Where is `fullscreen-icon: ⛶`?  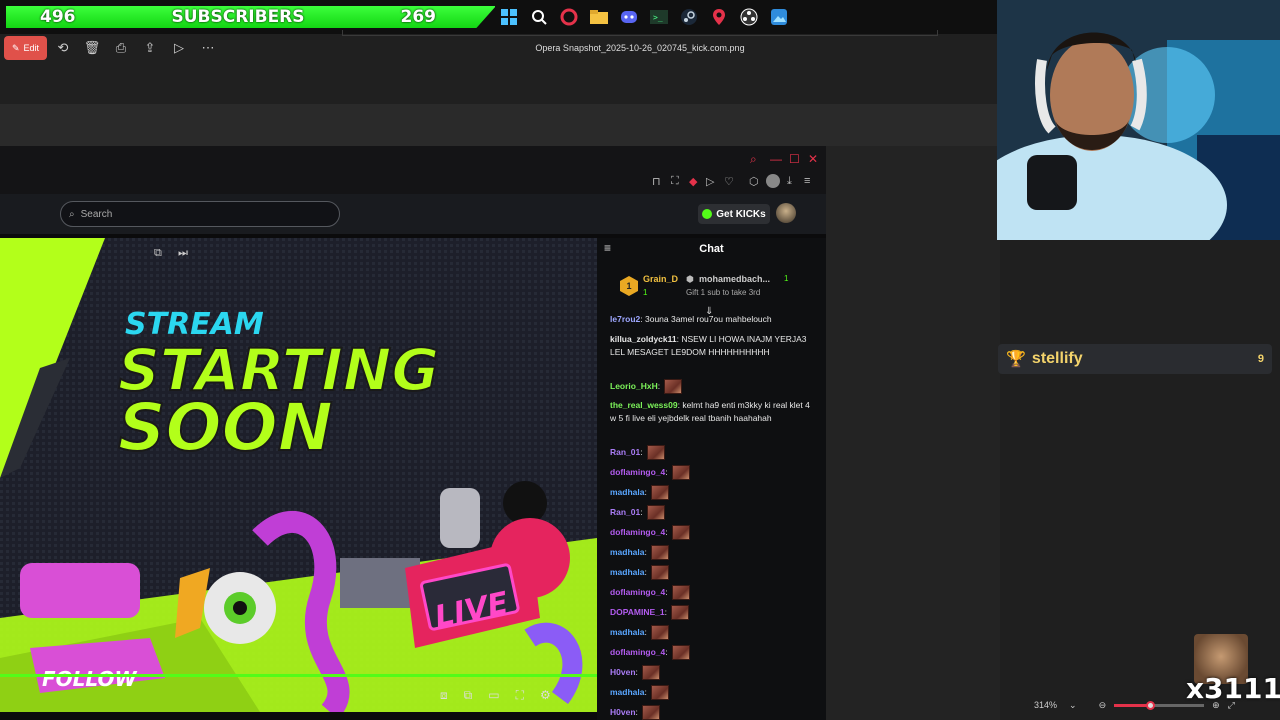 fullscreen-icon: ⛶ is located at coordinates (520, 698).